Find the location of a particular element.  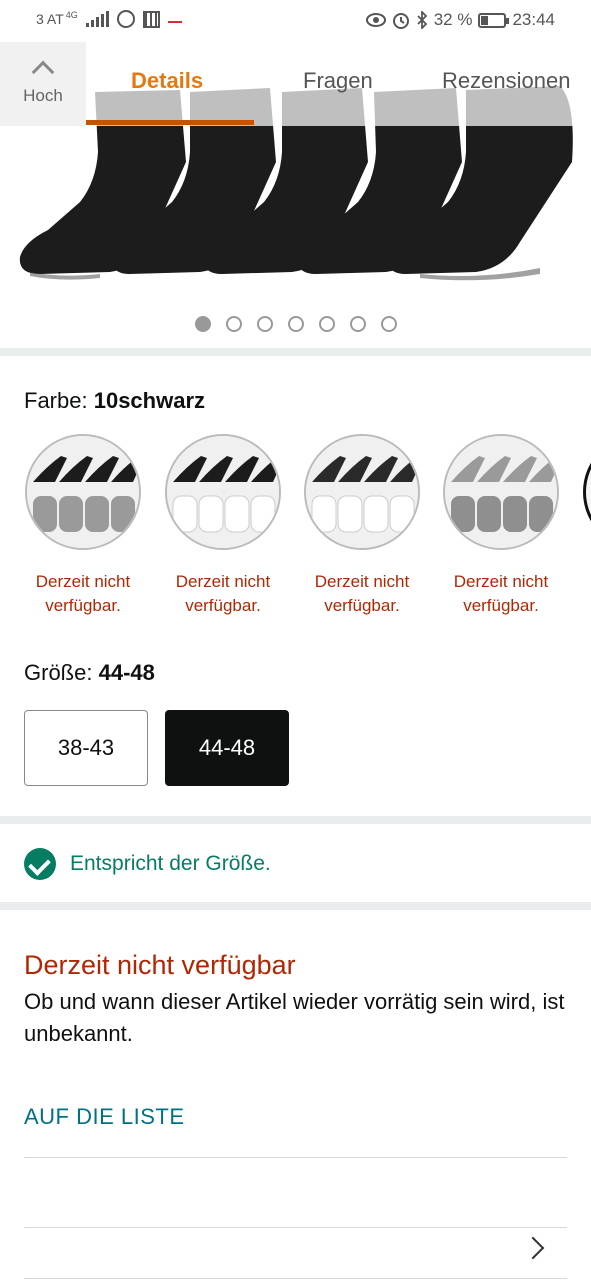

active-tab-indicator is located at coordinates (170, 122).